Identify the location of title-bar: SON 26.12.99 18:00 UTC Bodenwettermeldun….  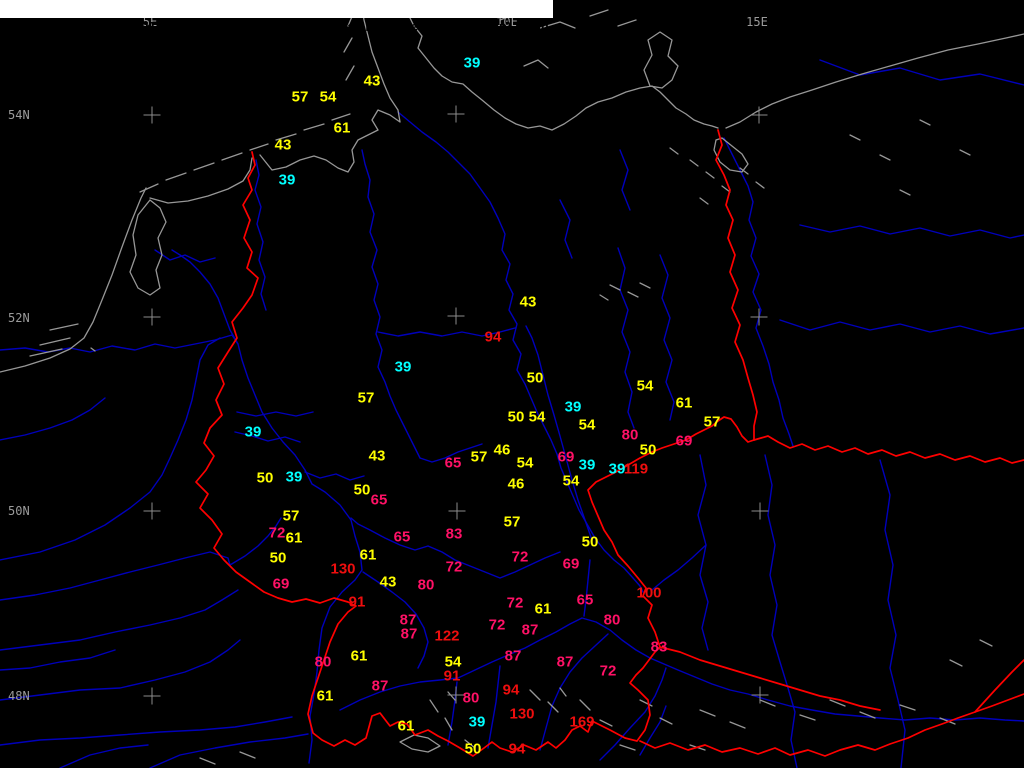
(276, 17).